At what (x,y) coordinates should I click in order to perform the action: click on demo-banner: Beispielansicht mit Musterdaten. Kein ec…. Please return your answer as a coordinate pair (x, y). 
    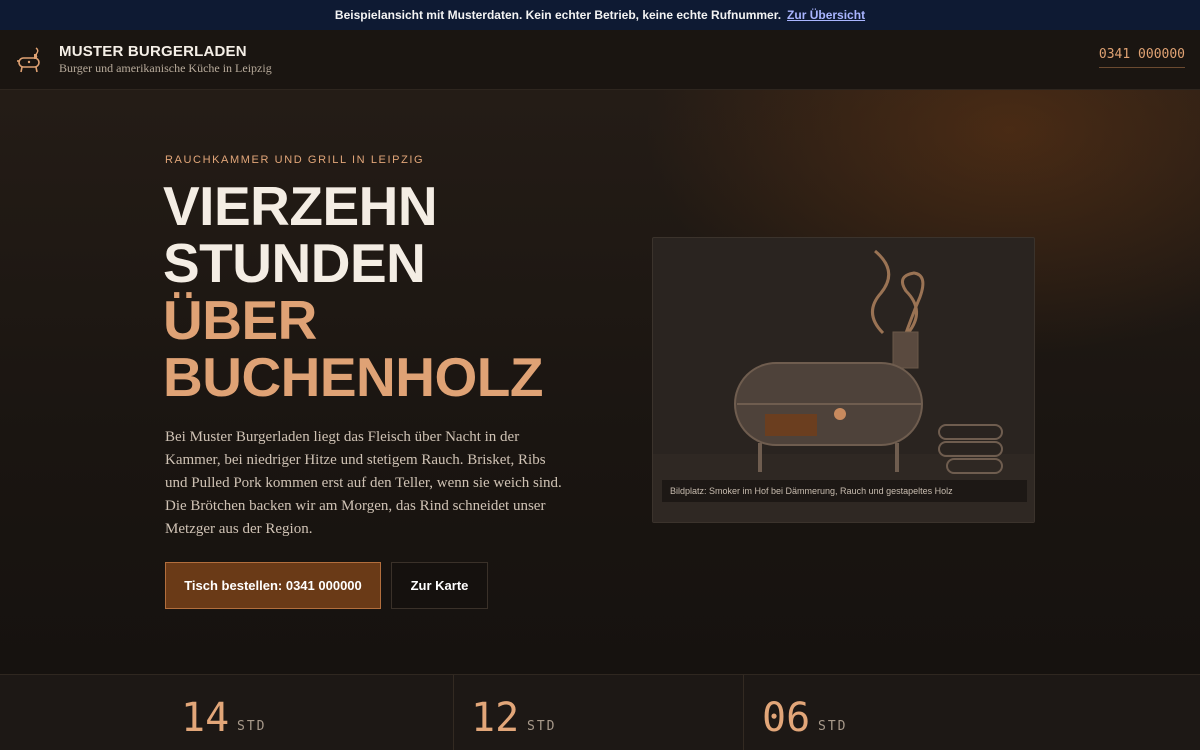
    Looking at the image, I should click on (600, 15).